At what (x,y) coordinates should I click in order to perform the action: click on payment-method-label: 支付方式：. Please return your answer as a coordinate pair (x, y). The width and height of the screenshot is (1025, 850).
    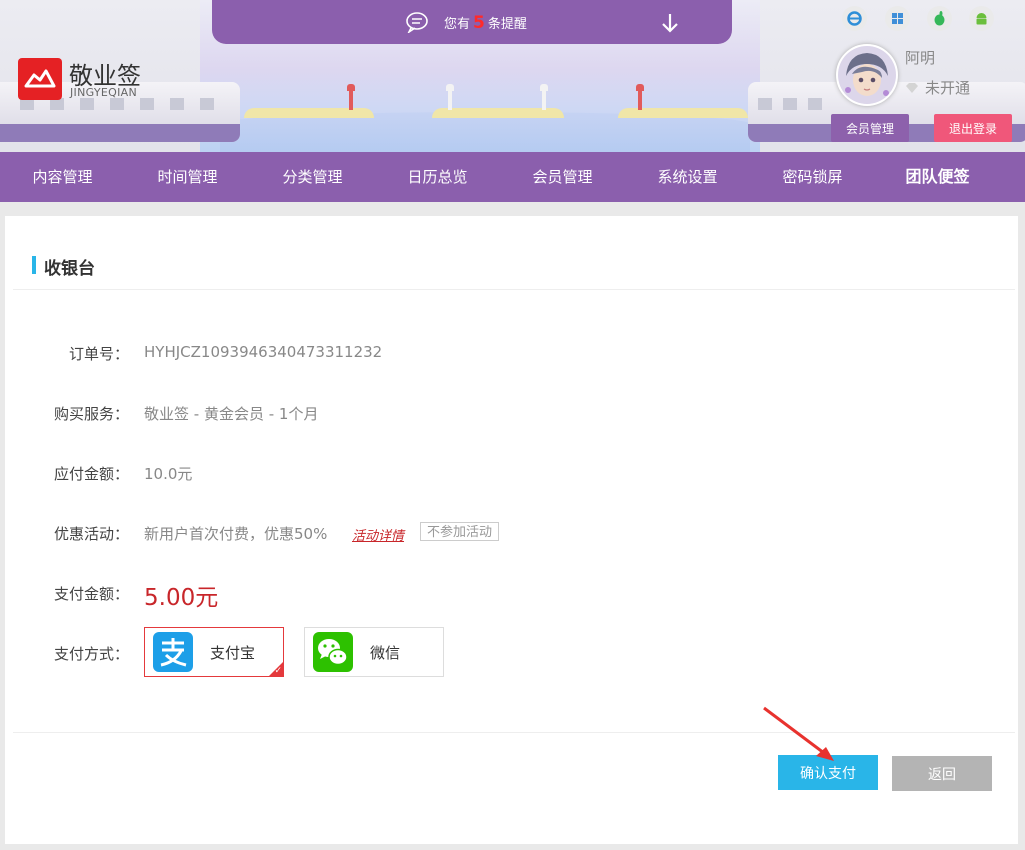
    Looking at the image, I should click on (91, 654).